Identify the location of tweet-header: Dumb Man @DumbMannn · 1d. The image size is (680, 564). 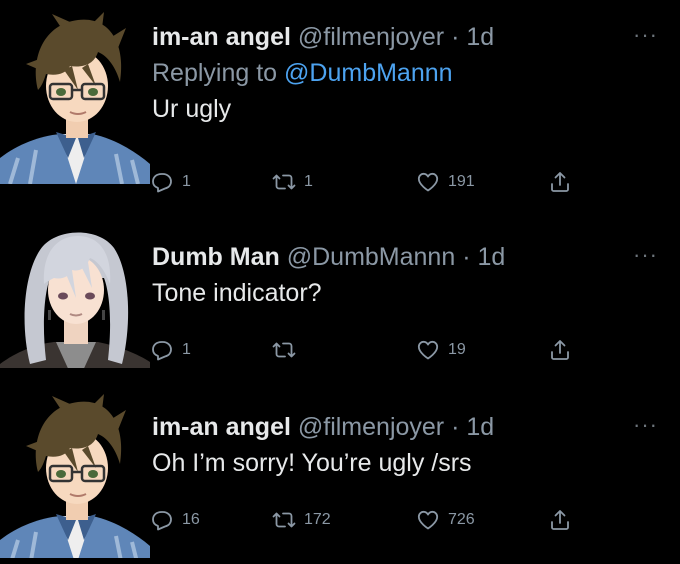
(386, 257).